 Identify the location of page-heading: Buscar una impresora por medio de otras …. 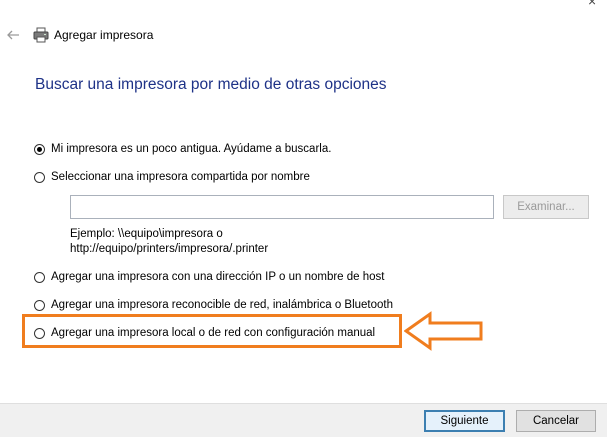
(211, 84).